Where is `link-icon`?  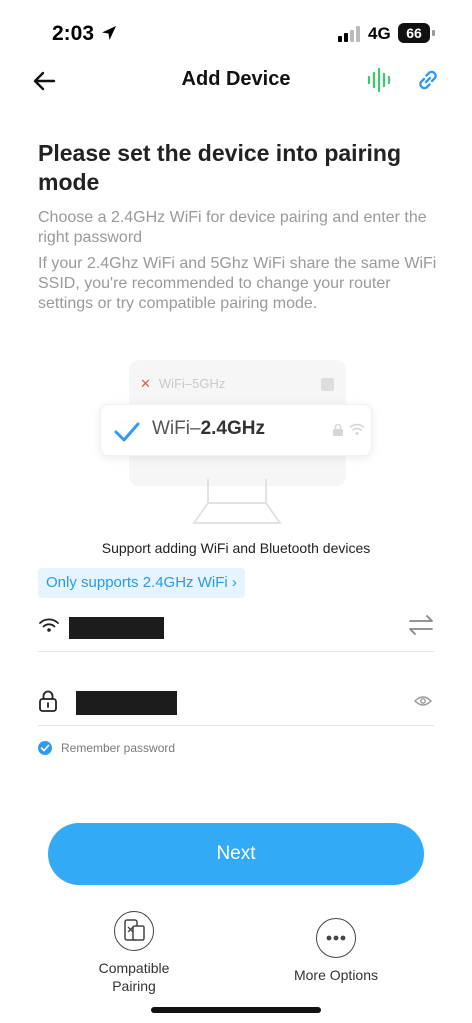
link-icon is located at coordinates (428, 82).